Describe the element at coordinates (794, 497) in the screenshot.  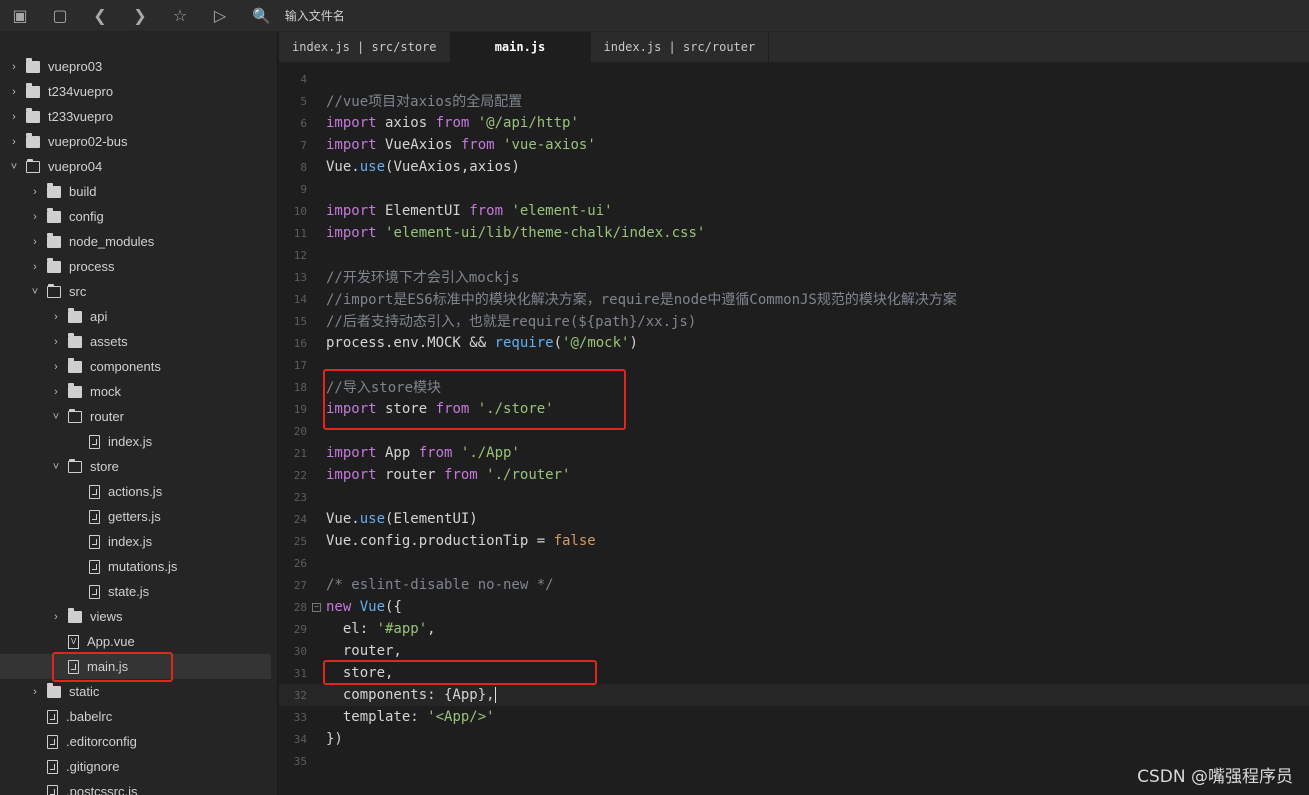
I see `code-line: 23` at that location.